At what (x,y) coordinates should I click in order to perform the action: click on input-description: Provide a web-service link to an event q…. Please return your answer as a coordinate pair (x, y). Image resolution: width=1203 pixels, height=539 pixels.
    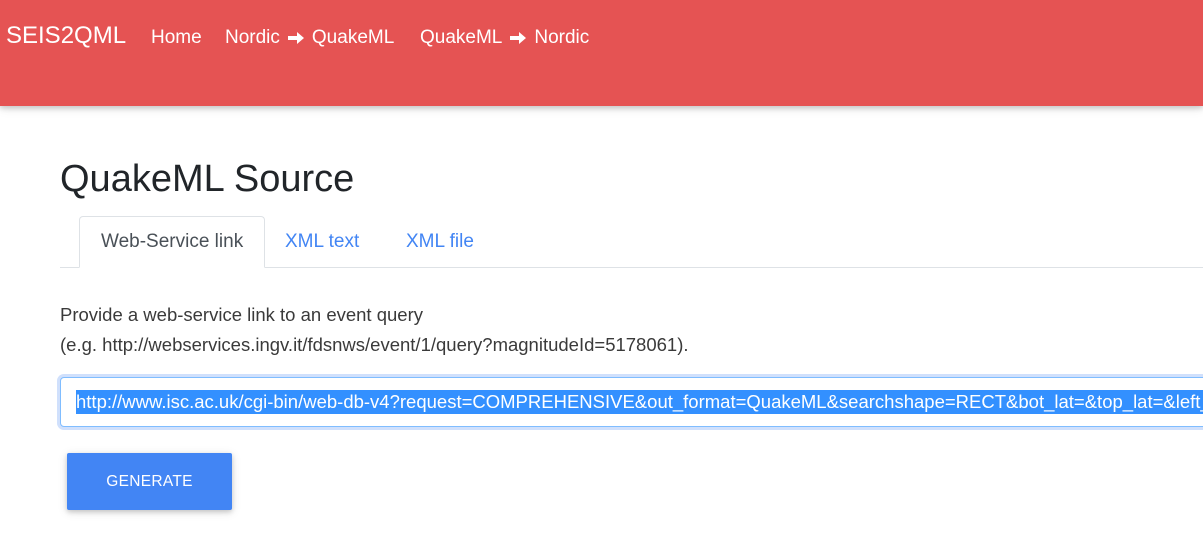
    Looking at the image, I should click on (374, 330).